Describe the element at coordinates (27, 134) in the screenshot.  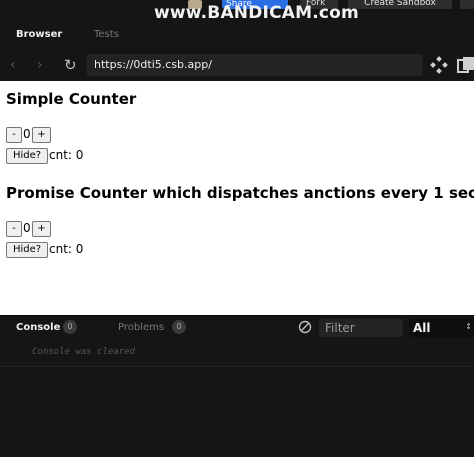
I see `simple-counter-value: 0` at that location.